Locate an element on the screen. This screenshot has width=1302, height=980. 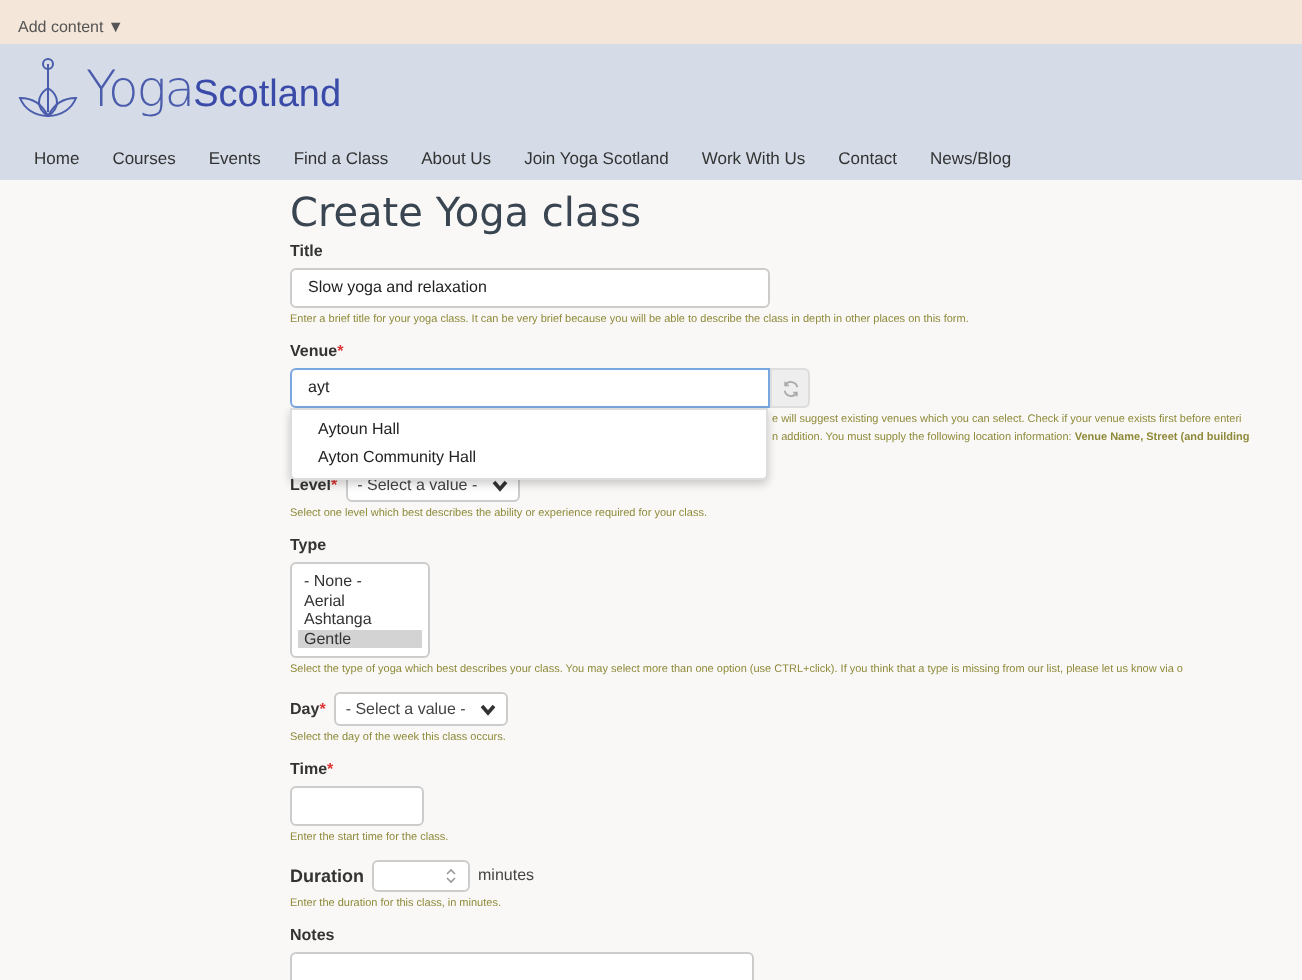
nav-link: Home is located at coordinates (57, 158).